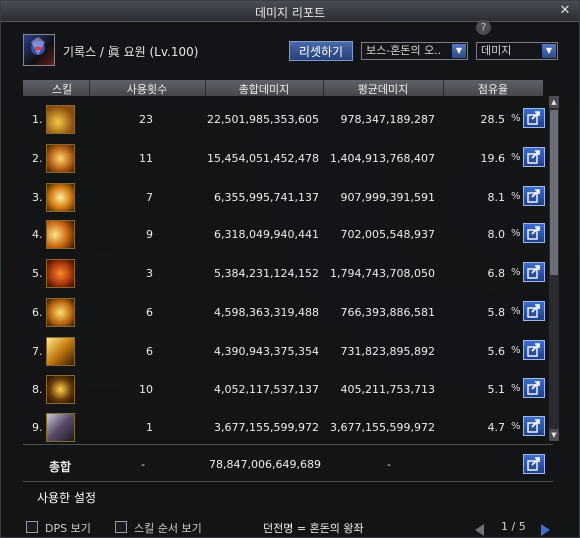 Image resolution: width=580 pixels, height=538 pixels. I want to click on table-row: 4. 9 6,318,049,940,441 702,005,548,937 8.0%, so click(284, 237).